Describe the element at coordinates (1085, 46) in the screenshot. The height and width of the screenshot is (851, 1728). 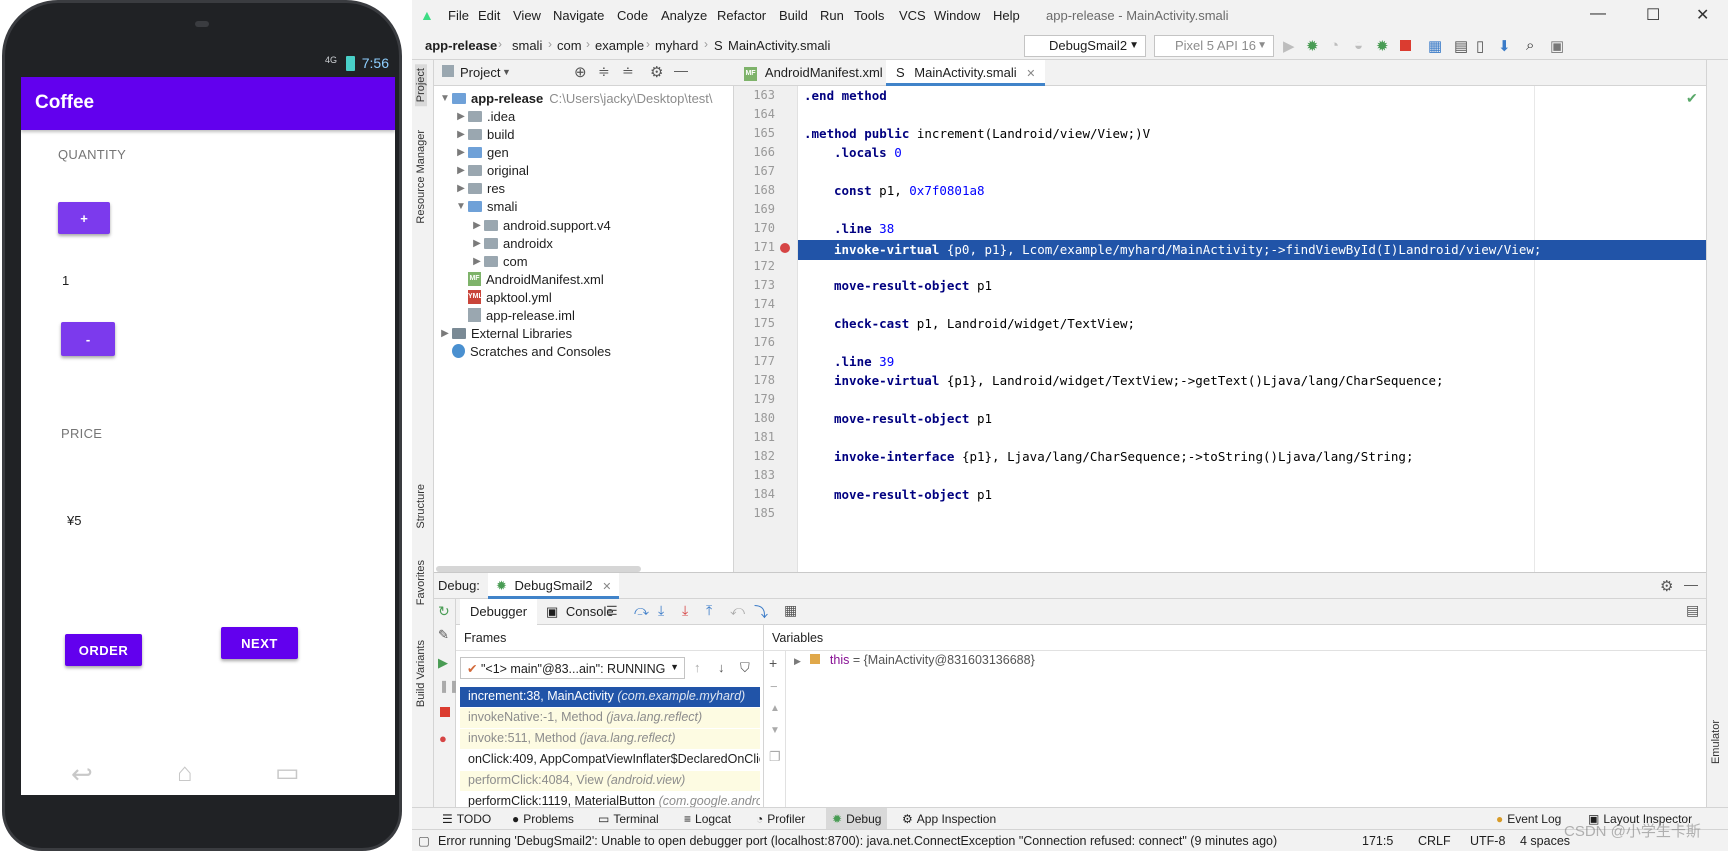
I see `run-config-select: DebugSmail2 ▼` at that location.